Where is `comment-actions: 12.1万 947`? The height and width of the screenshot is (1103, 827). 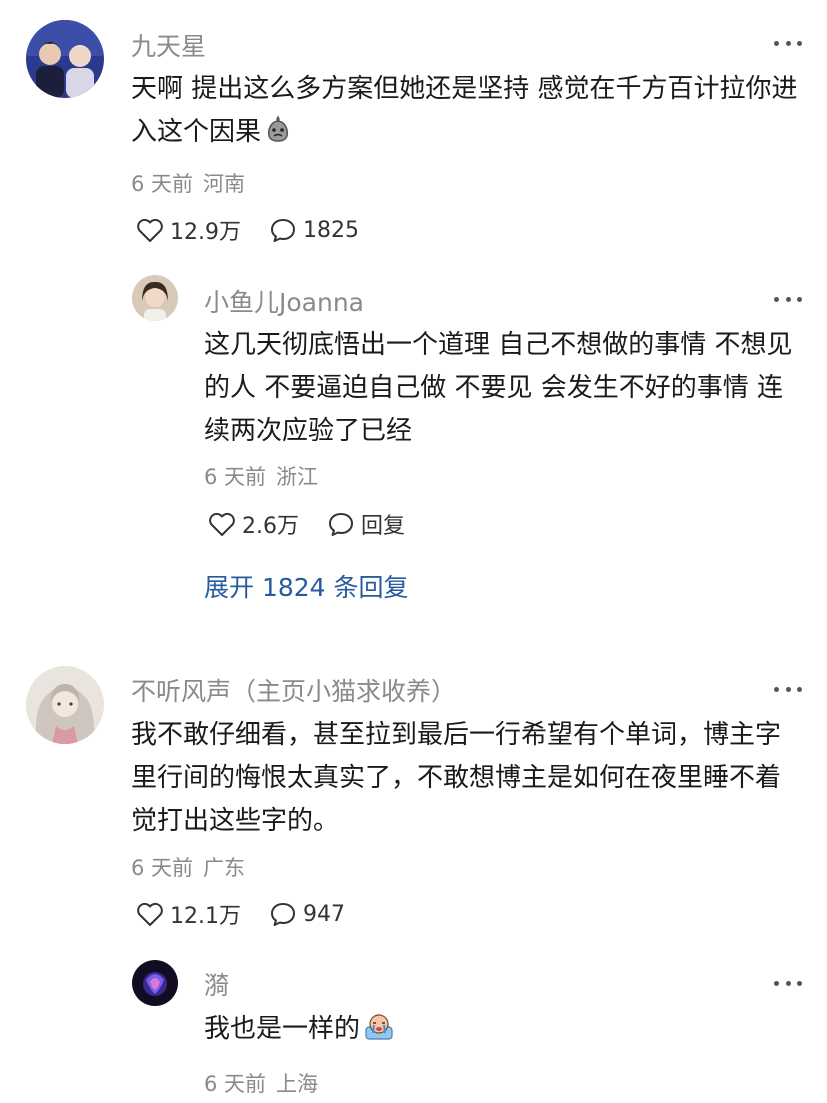 comment-actions: 12.1万 947 is located at coordinates (240, 914).